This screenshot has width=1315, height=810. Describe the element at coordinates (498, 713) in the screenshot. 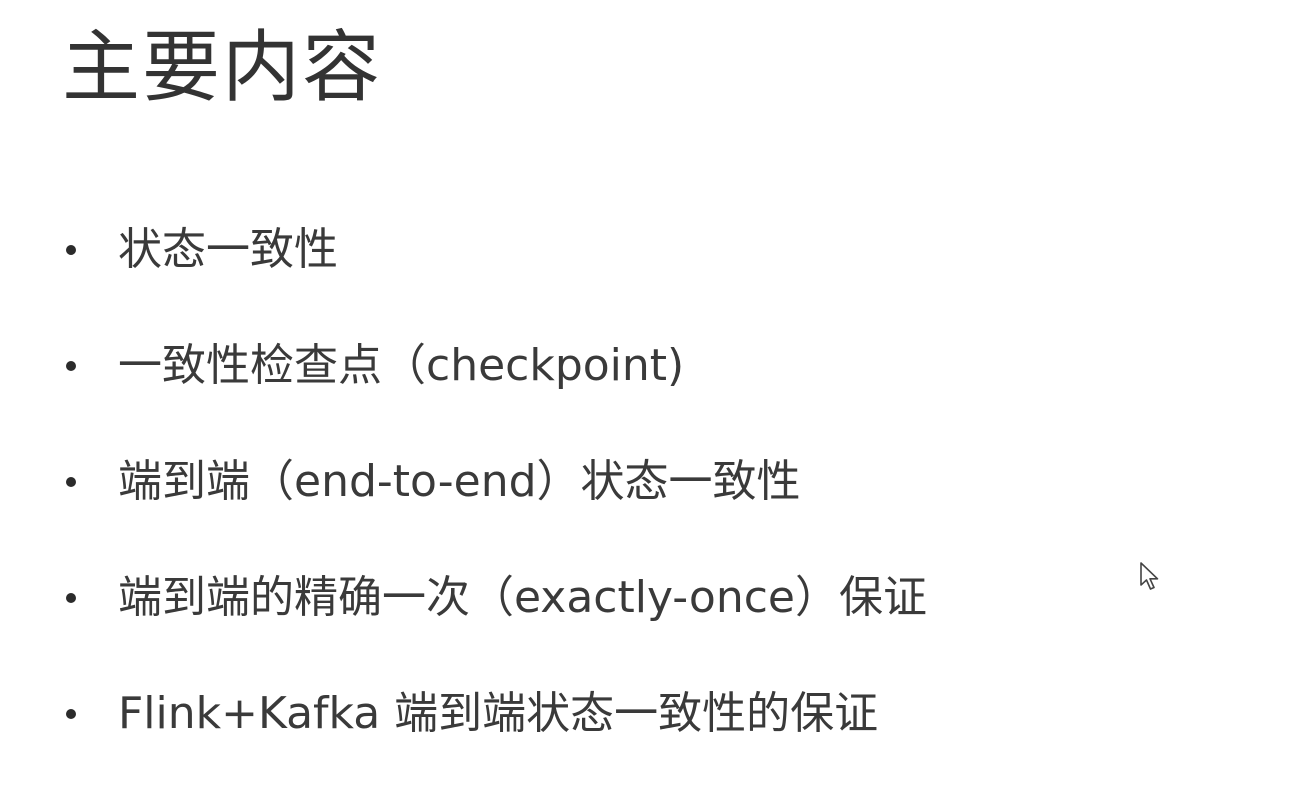

I see `bullet-text: Flink+Kafka 端到端状态一致性的保证` at that location.